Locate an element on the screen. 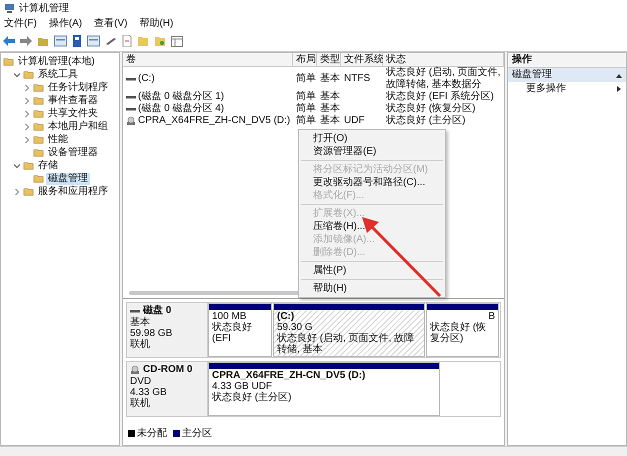 The height and width of the screenshot is (456, 627). table-cell: (磁盘 0 磁盘分区 1) is located at coordinates (181, 97).